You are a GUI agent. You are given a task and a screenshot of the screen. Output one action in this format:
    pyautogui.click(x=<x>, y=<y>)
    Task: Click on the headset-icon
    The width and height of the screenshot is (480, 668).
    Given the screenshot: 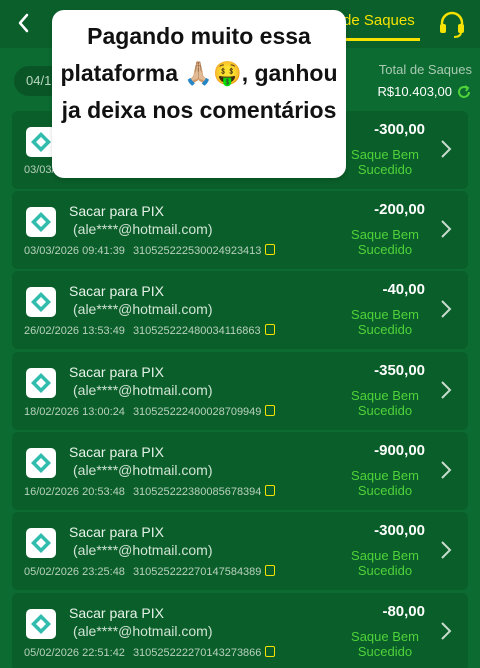 What is the action you would take?
    pyautogui.click(x=452, y=24)
    